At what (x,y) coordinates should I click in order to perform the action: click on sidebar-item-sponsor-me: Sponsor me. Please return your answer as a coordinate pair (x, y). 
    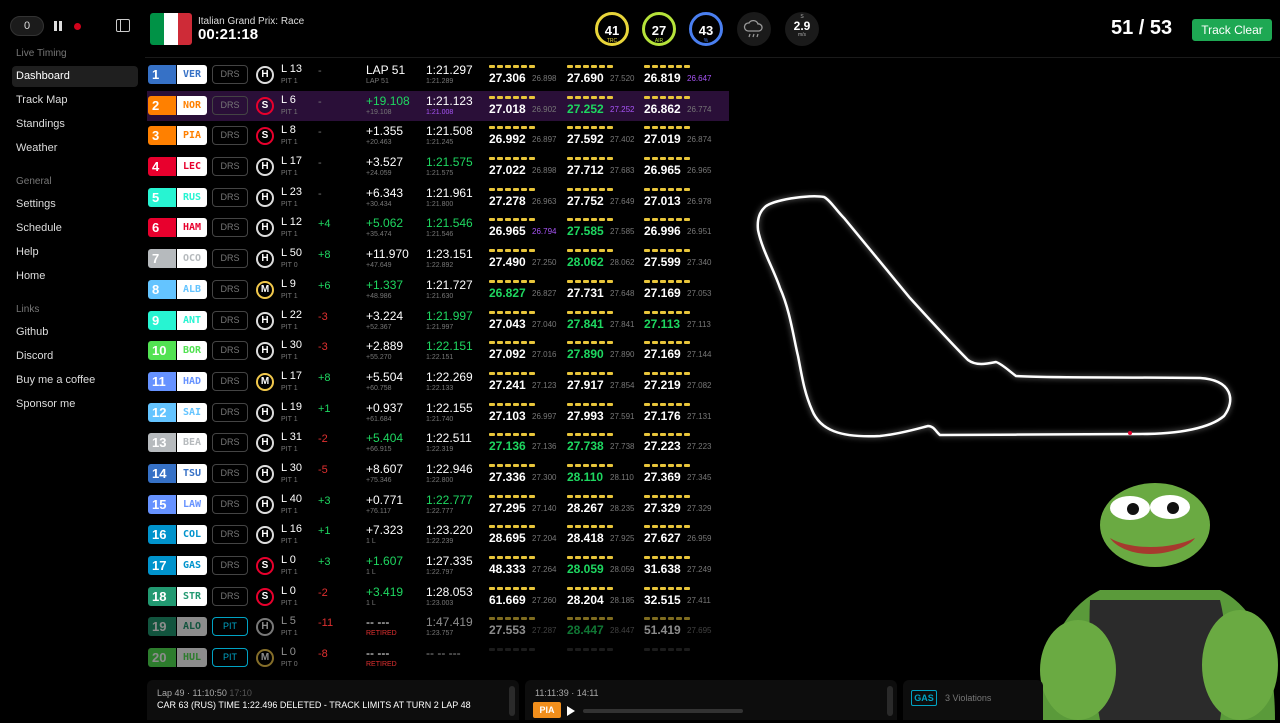
    Looking at the image, I should click on (75, 404).